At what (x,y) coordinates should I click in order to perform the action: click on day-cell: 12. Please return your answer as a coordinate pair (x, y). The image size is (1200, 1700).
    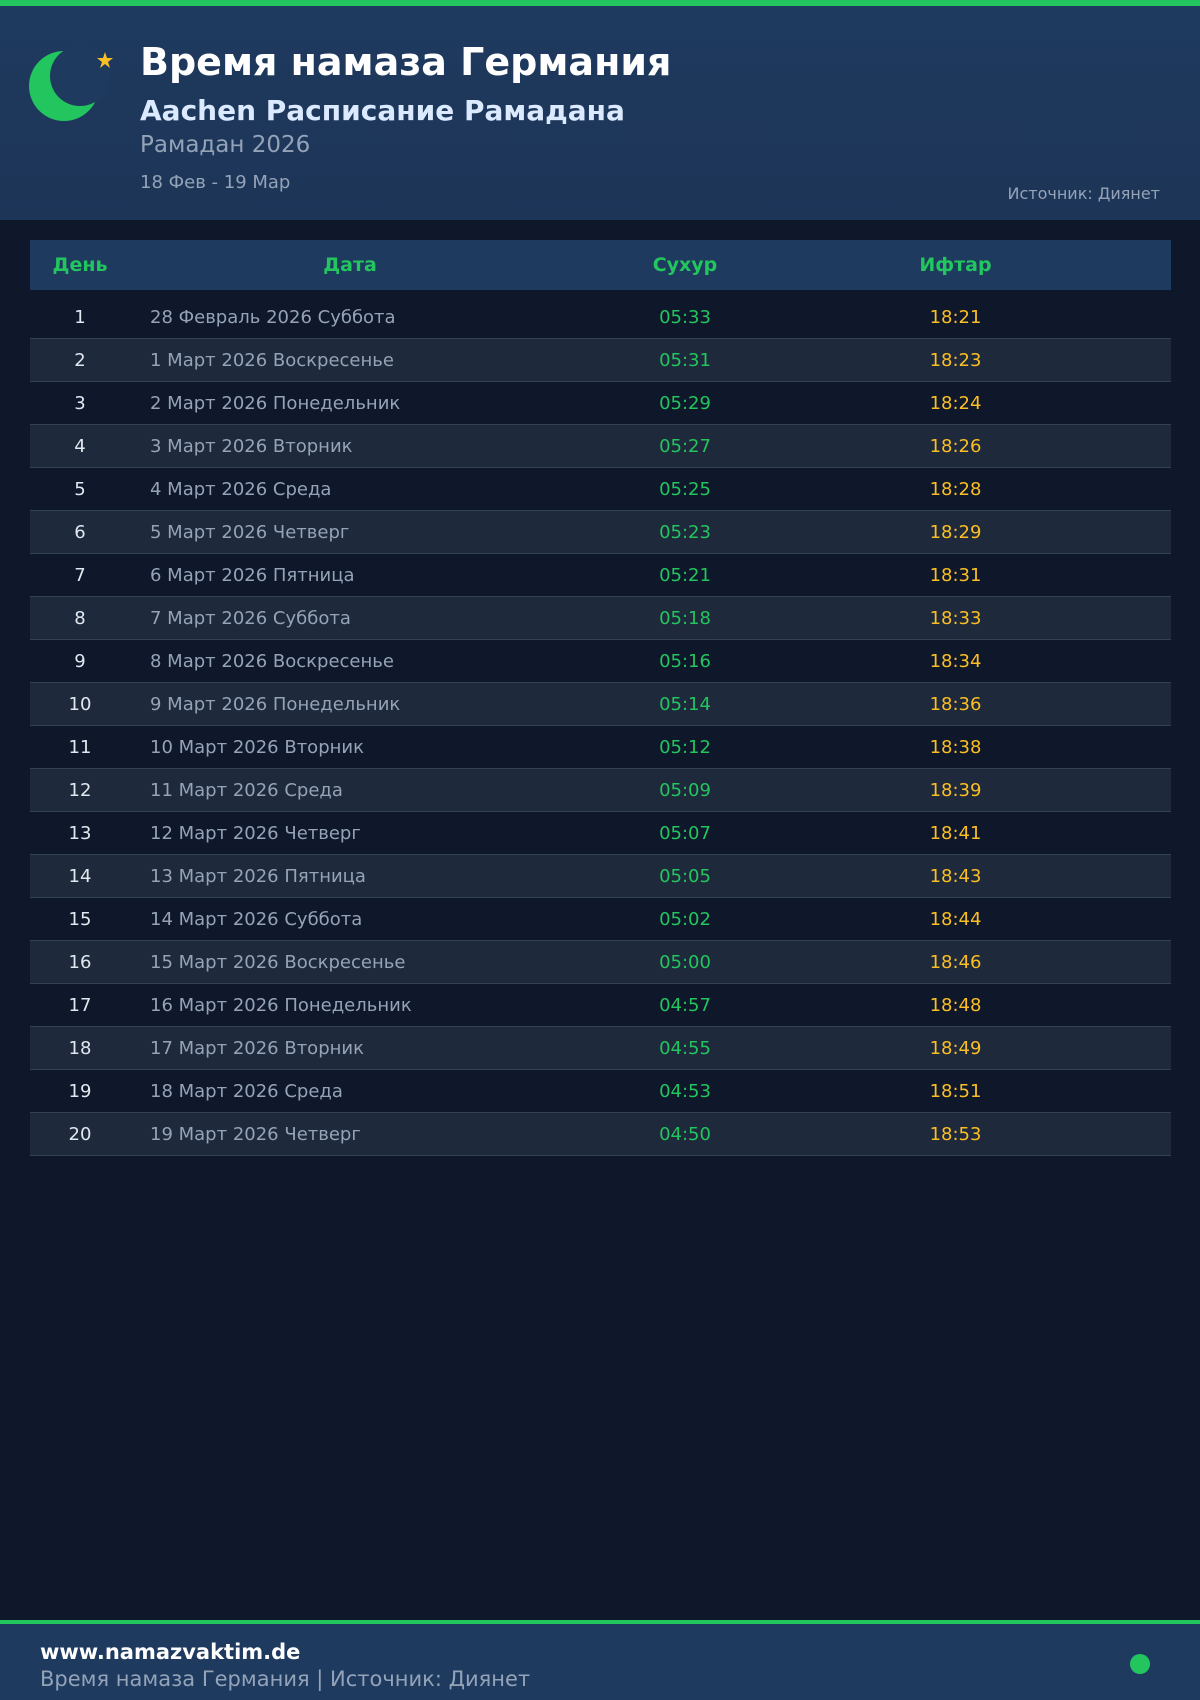
    Looking at the image, I should click on (80, 790).